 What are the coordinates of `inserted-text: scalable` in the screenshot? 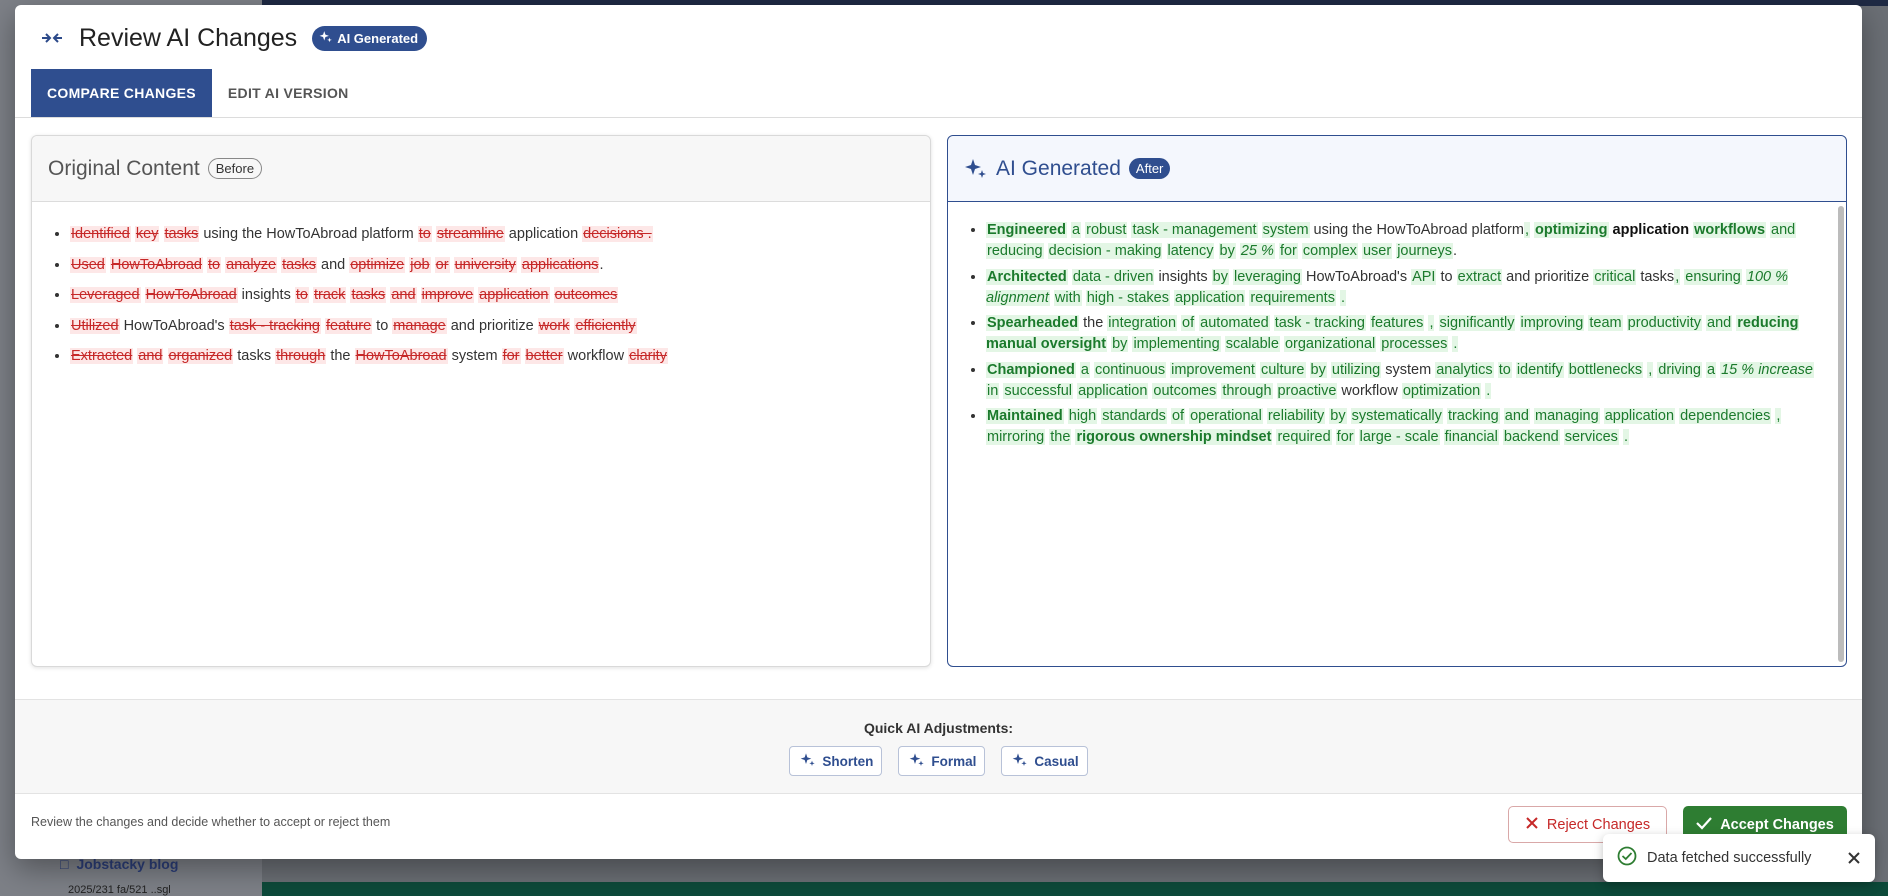 It's located at (1252, 344).